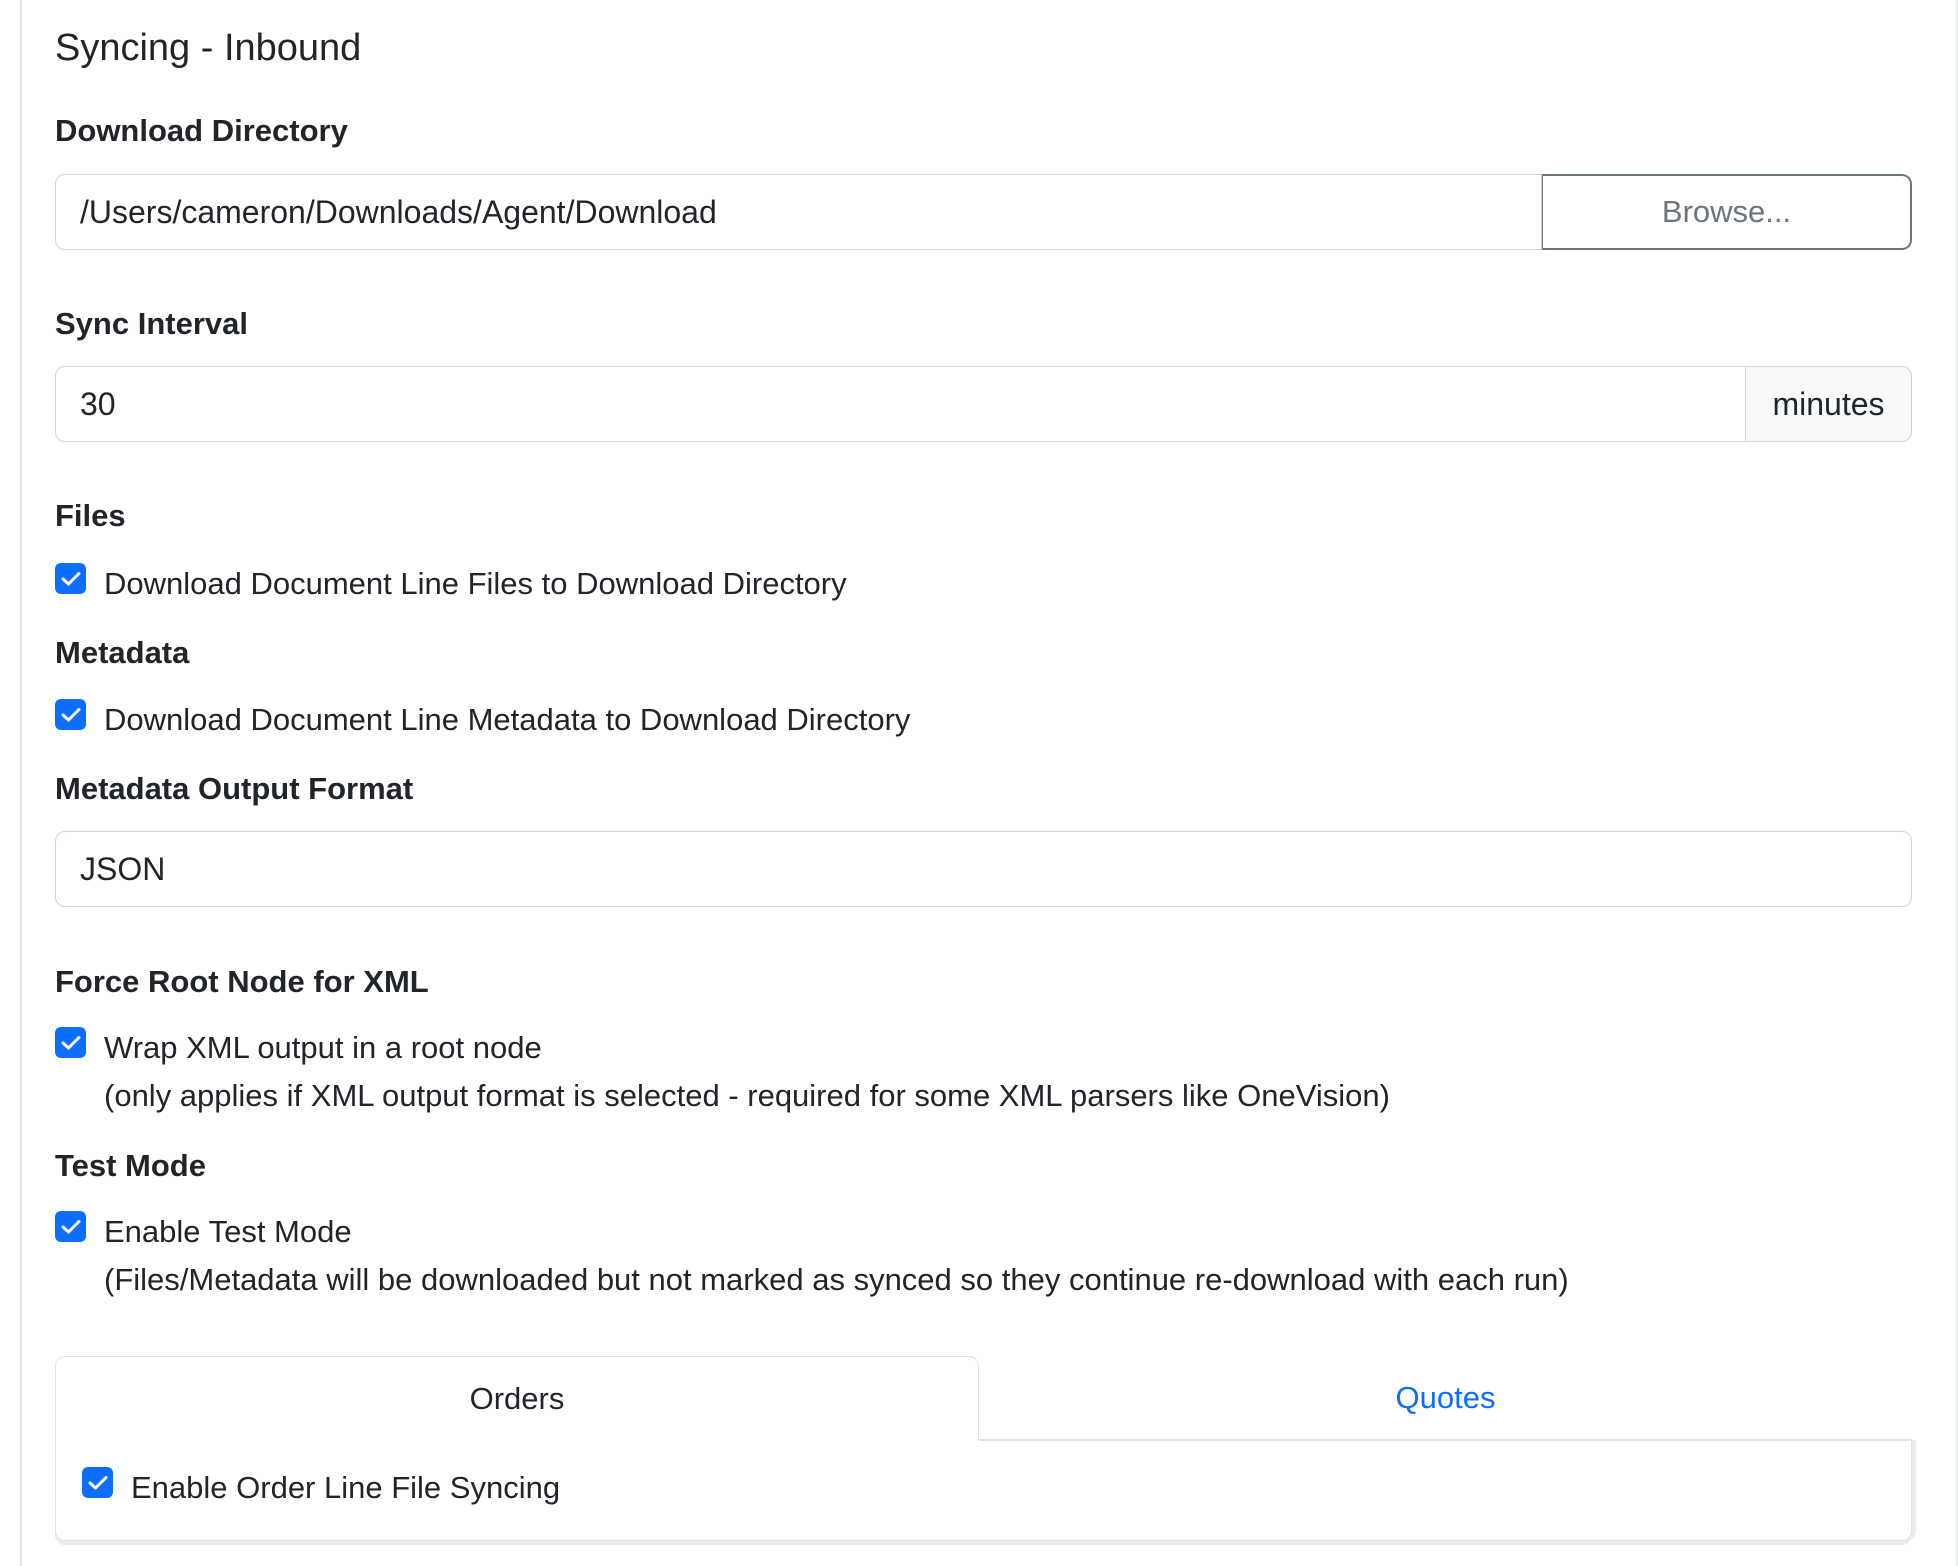 This screenshot has height=1566, width=1958. Describe the element at coordinates (130, 1165) in the screenshot. I see `test-mode-label: Test Mode` at that location.